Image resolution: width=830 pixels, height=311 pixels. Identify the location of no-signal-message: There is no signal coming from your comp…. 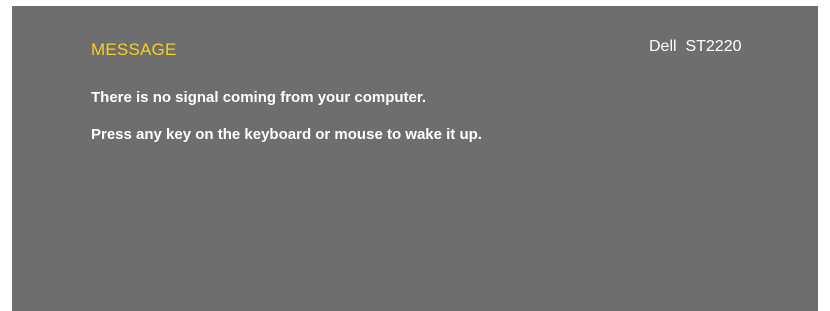
(259, 97).